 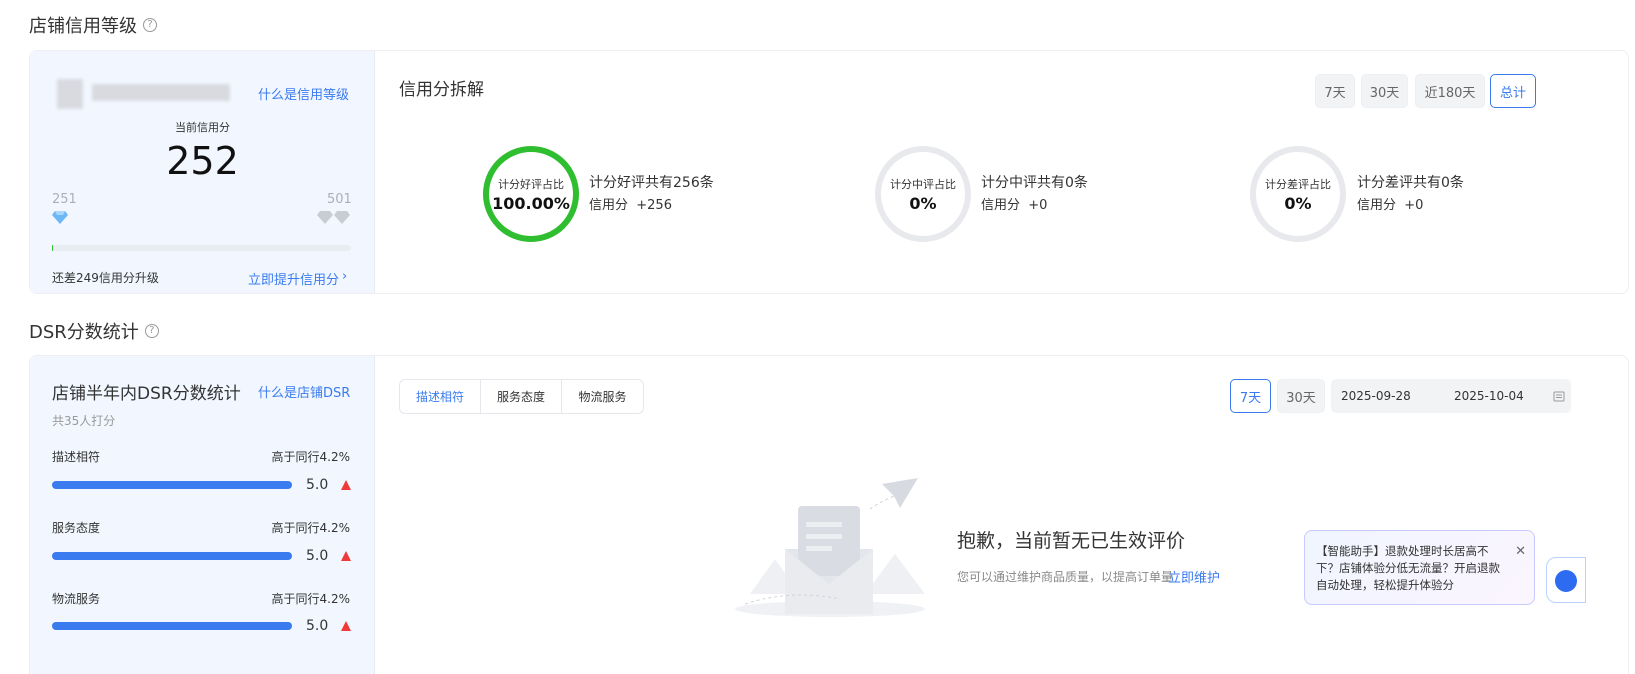 I want to click on bad-review-ring: 计分差评占比 0%, so click(x=1298, y=194).